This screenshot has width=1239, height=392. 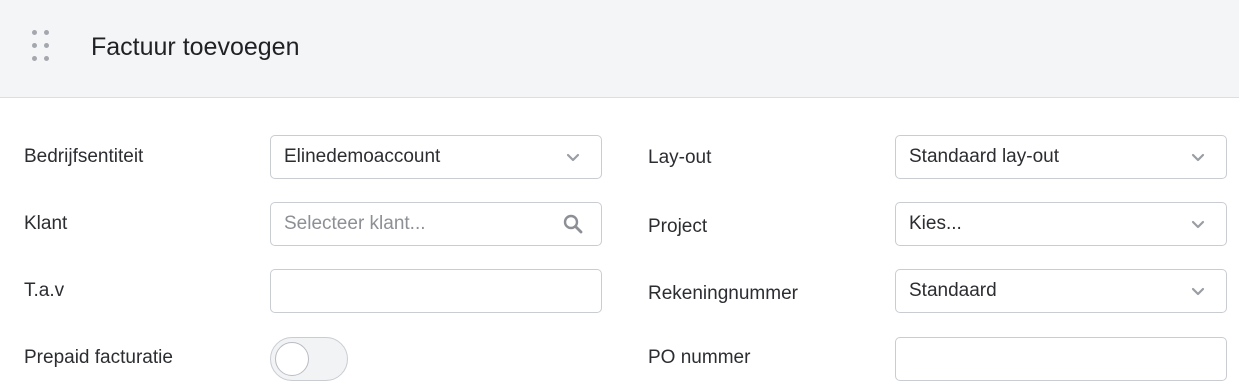 I want to click on layout-select-value: Standaard lay-out, so click(x=984, y=156).